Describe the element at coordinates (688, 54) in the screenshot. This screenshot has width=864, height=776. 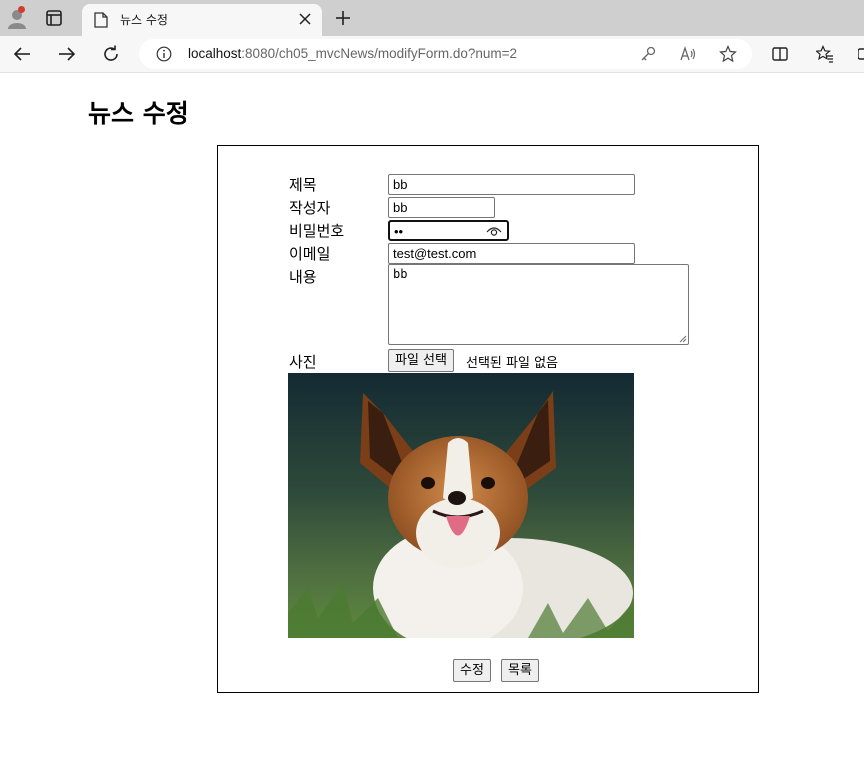
I see `read-aloud-icon` at that location.